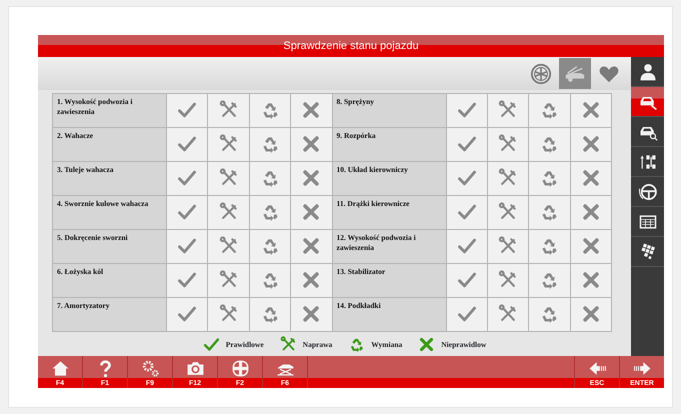  I want to click on gears-icon, so click(150, 368).